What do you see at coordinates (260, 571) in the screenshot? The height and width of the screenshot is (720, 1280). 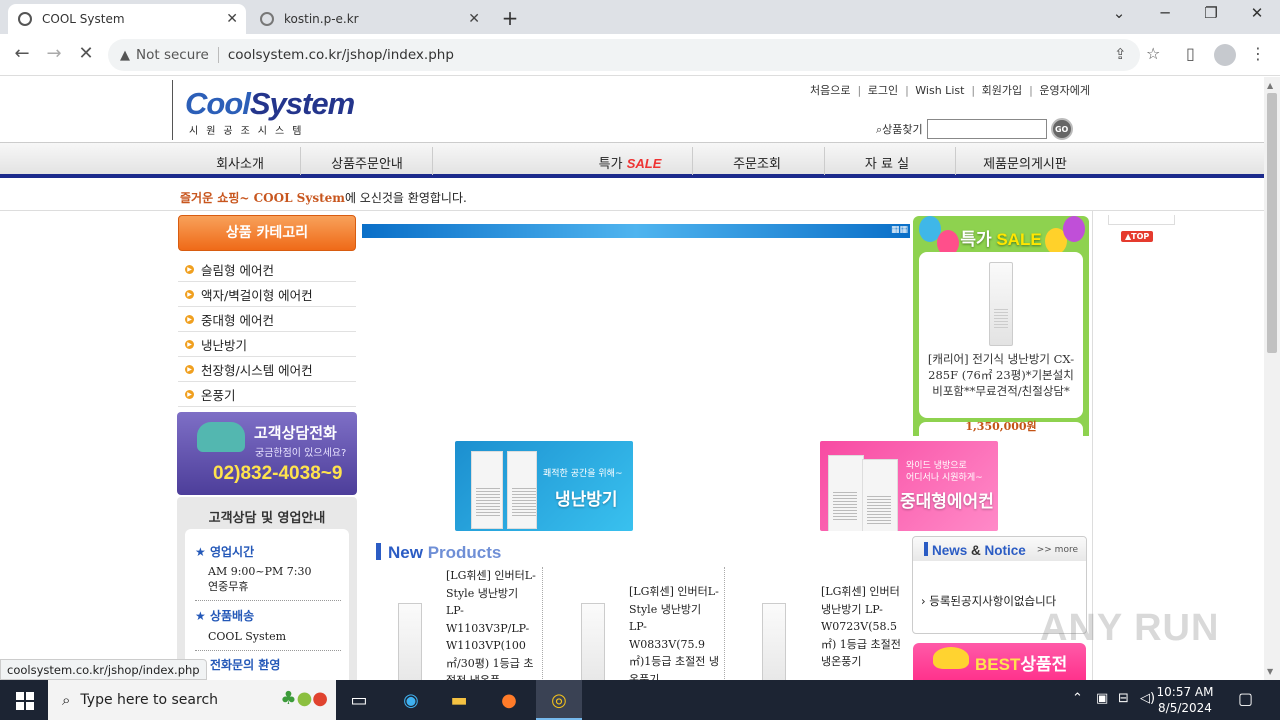 I see `hours-value: AM 9:00~PM 7:30` at bounding box center [260, 571].